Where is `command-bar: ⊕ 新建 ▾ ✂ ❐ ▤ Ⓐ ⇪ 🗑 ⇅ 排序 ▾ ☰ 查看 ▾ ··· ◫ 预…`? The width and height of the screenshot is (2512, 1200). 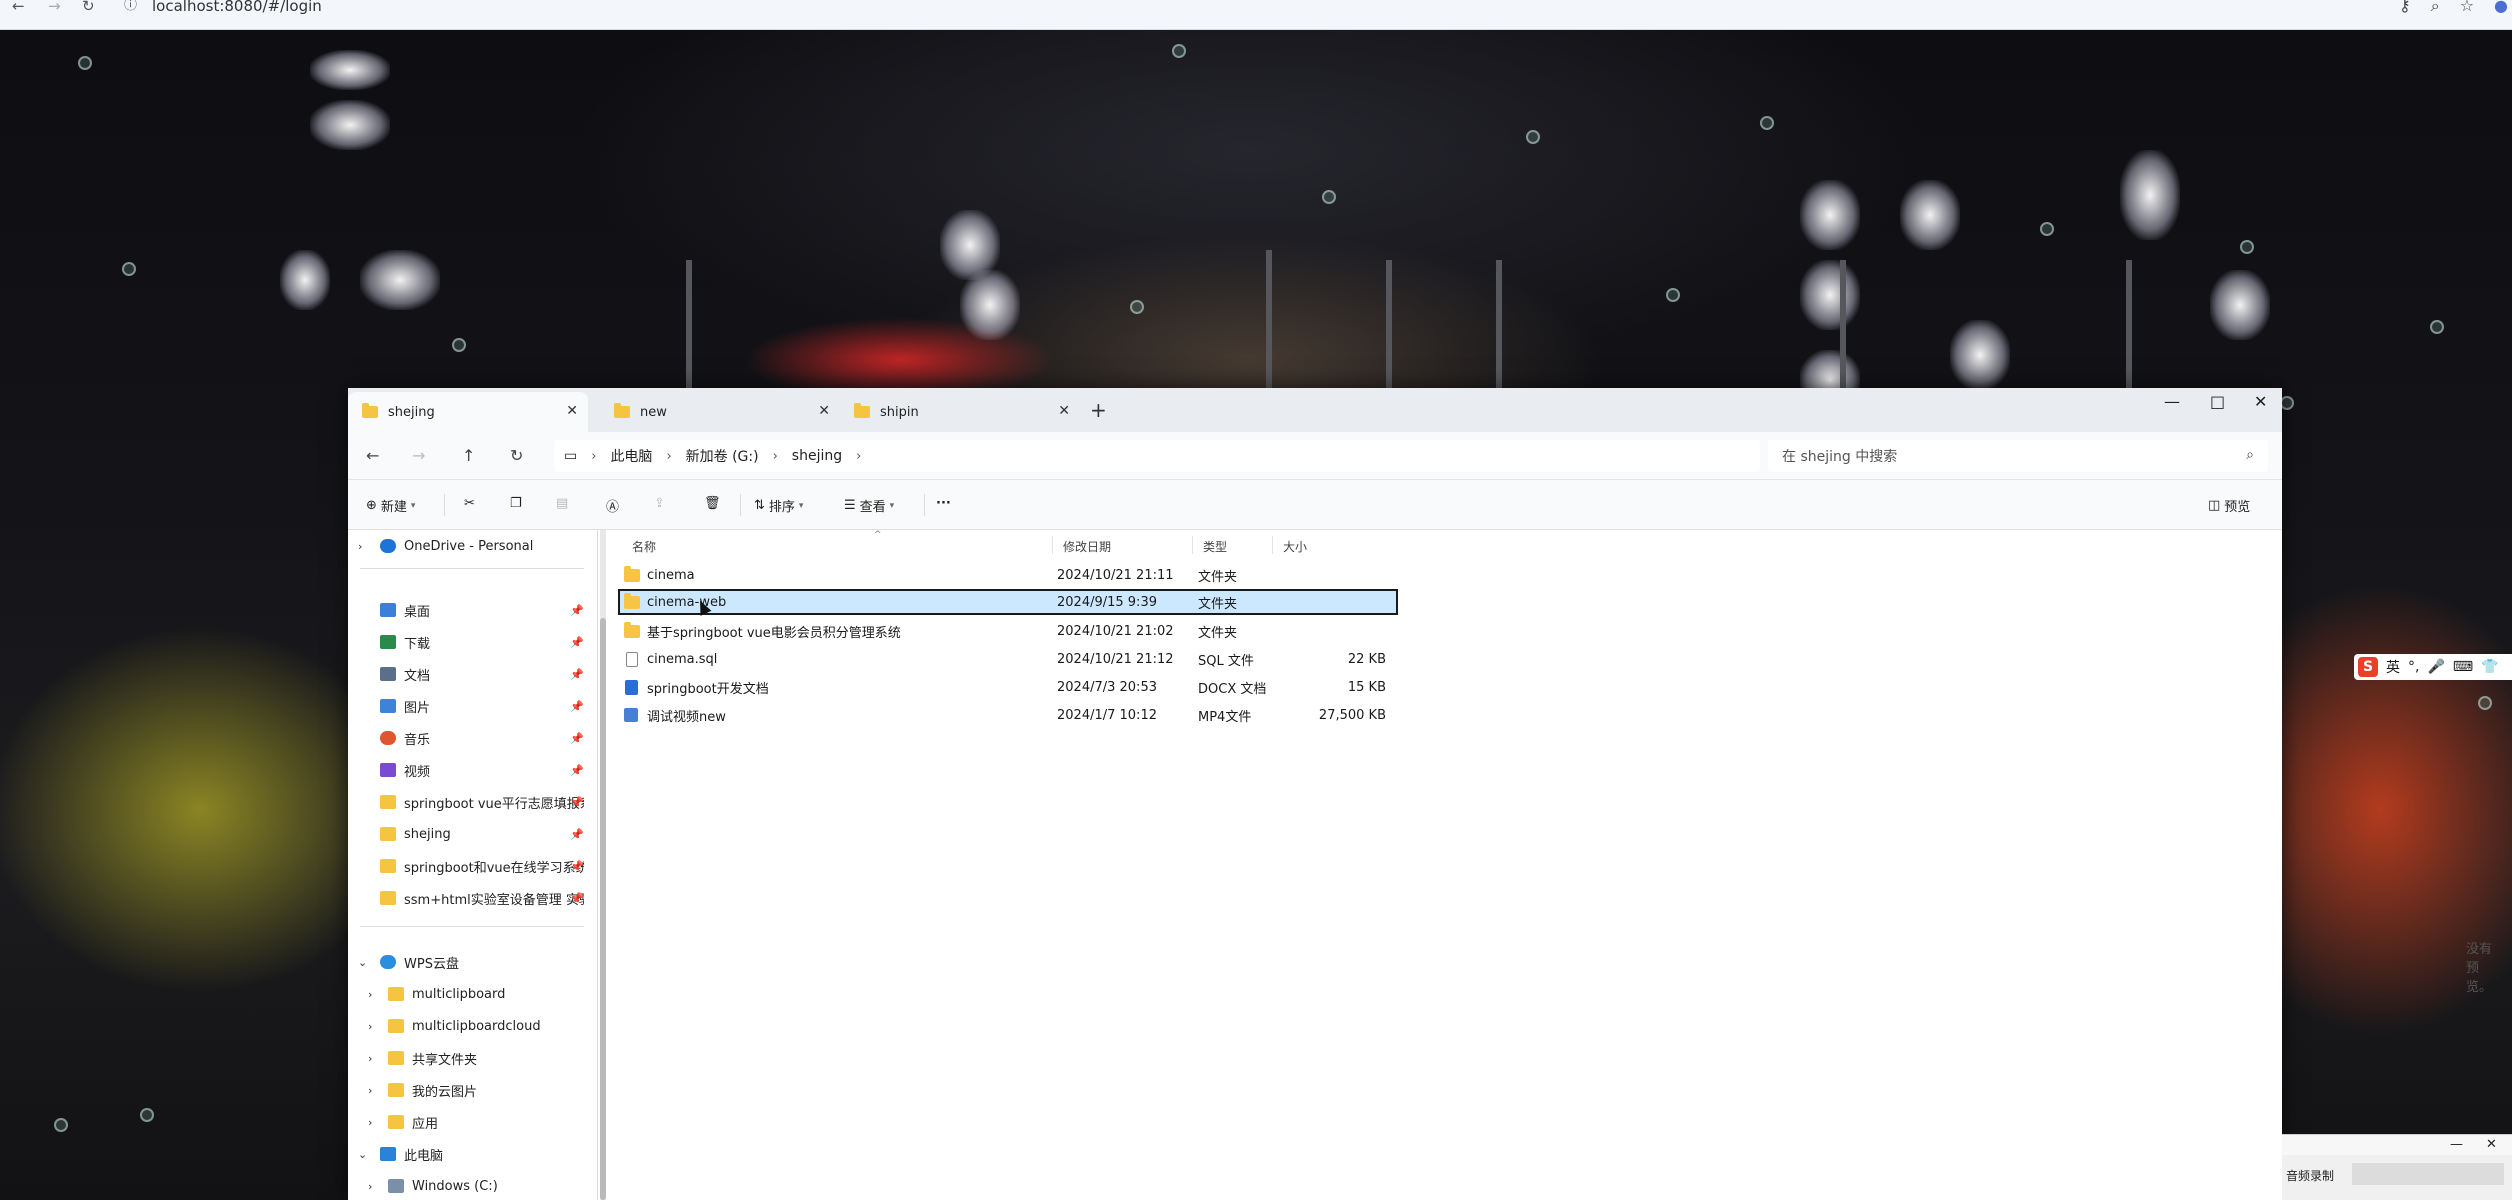
command-bar: ⊕ 新建 ▾ ✂ ❐ ▤ Ⓐ ⇪ 🗑 ⇅ 排序 ▾ ☰ 查看 ▾ ··· ◫ 预… is located at coordinates (1315, 505).